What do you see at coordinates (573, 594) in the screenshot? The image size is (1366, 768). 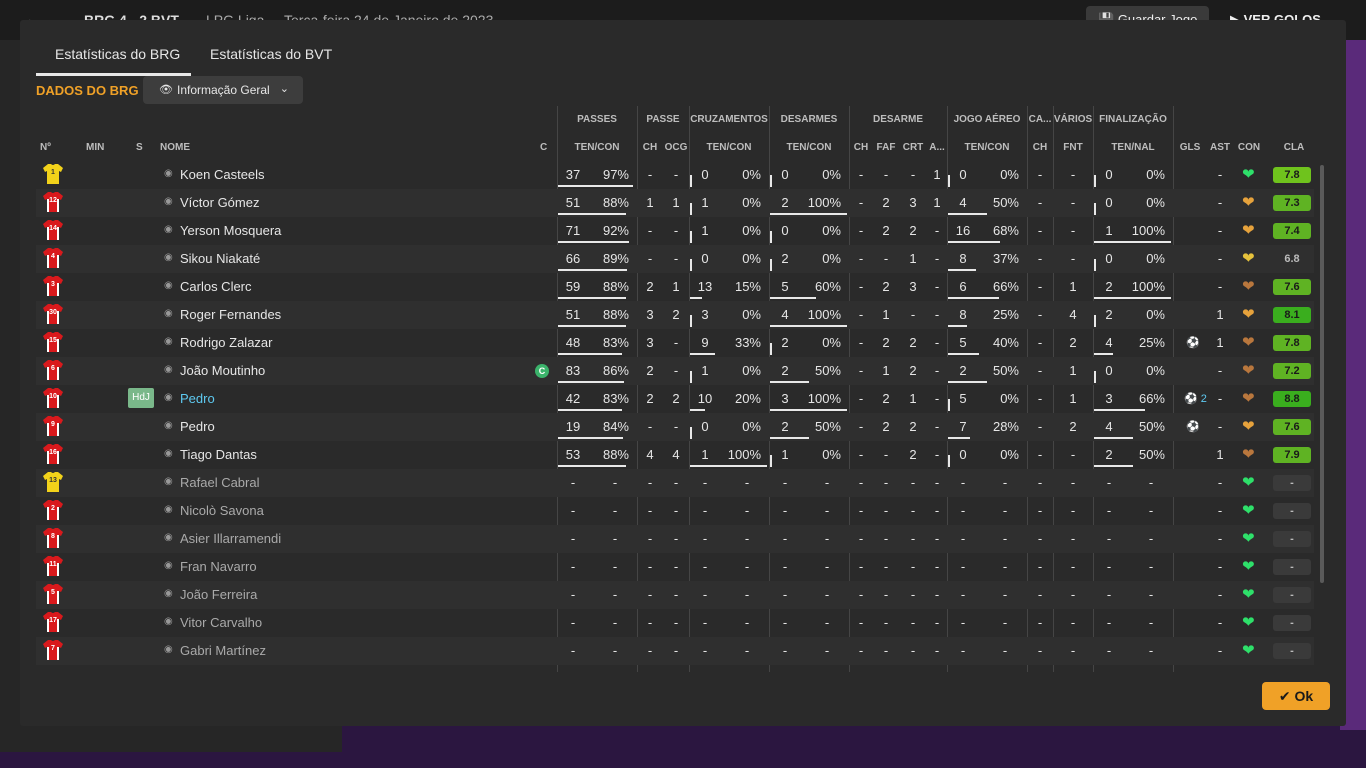 I see `passes-attempts: -` at bounding box center [573, 594].